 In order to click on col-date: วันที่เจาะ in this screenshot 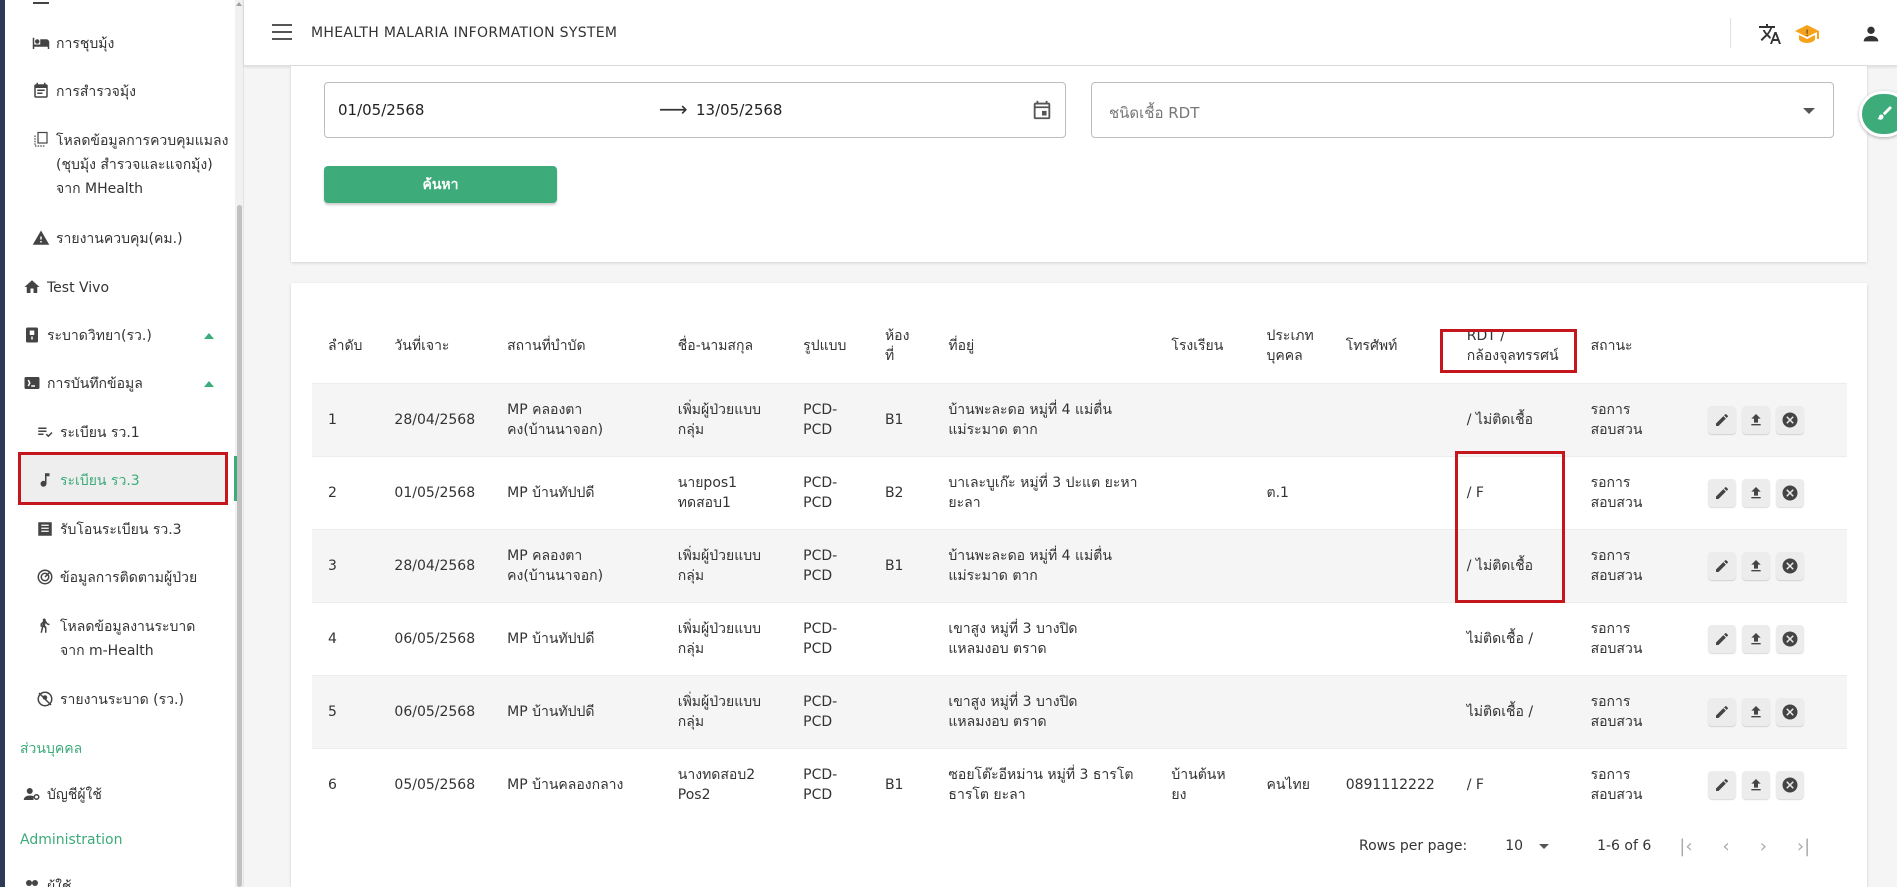, I will do `click(434, 346)`.